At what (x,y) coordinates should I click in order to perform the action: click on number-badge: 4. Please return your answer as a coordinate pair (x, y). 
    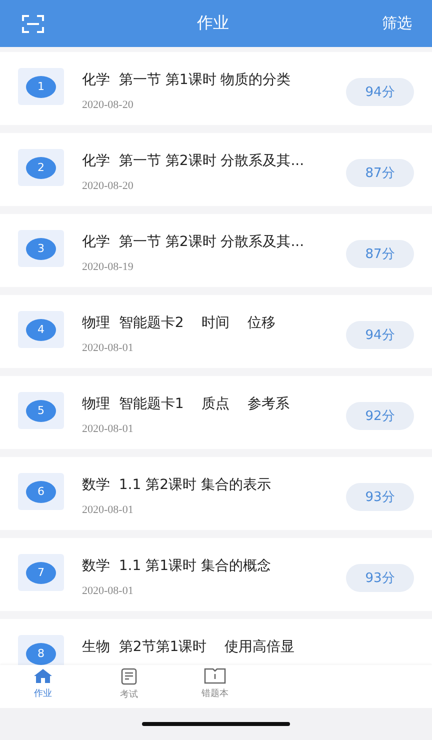
    Looking at the image, I should click on (41, 329).